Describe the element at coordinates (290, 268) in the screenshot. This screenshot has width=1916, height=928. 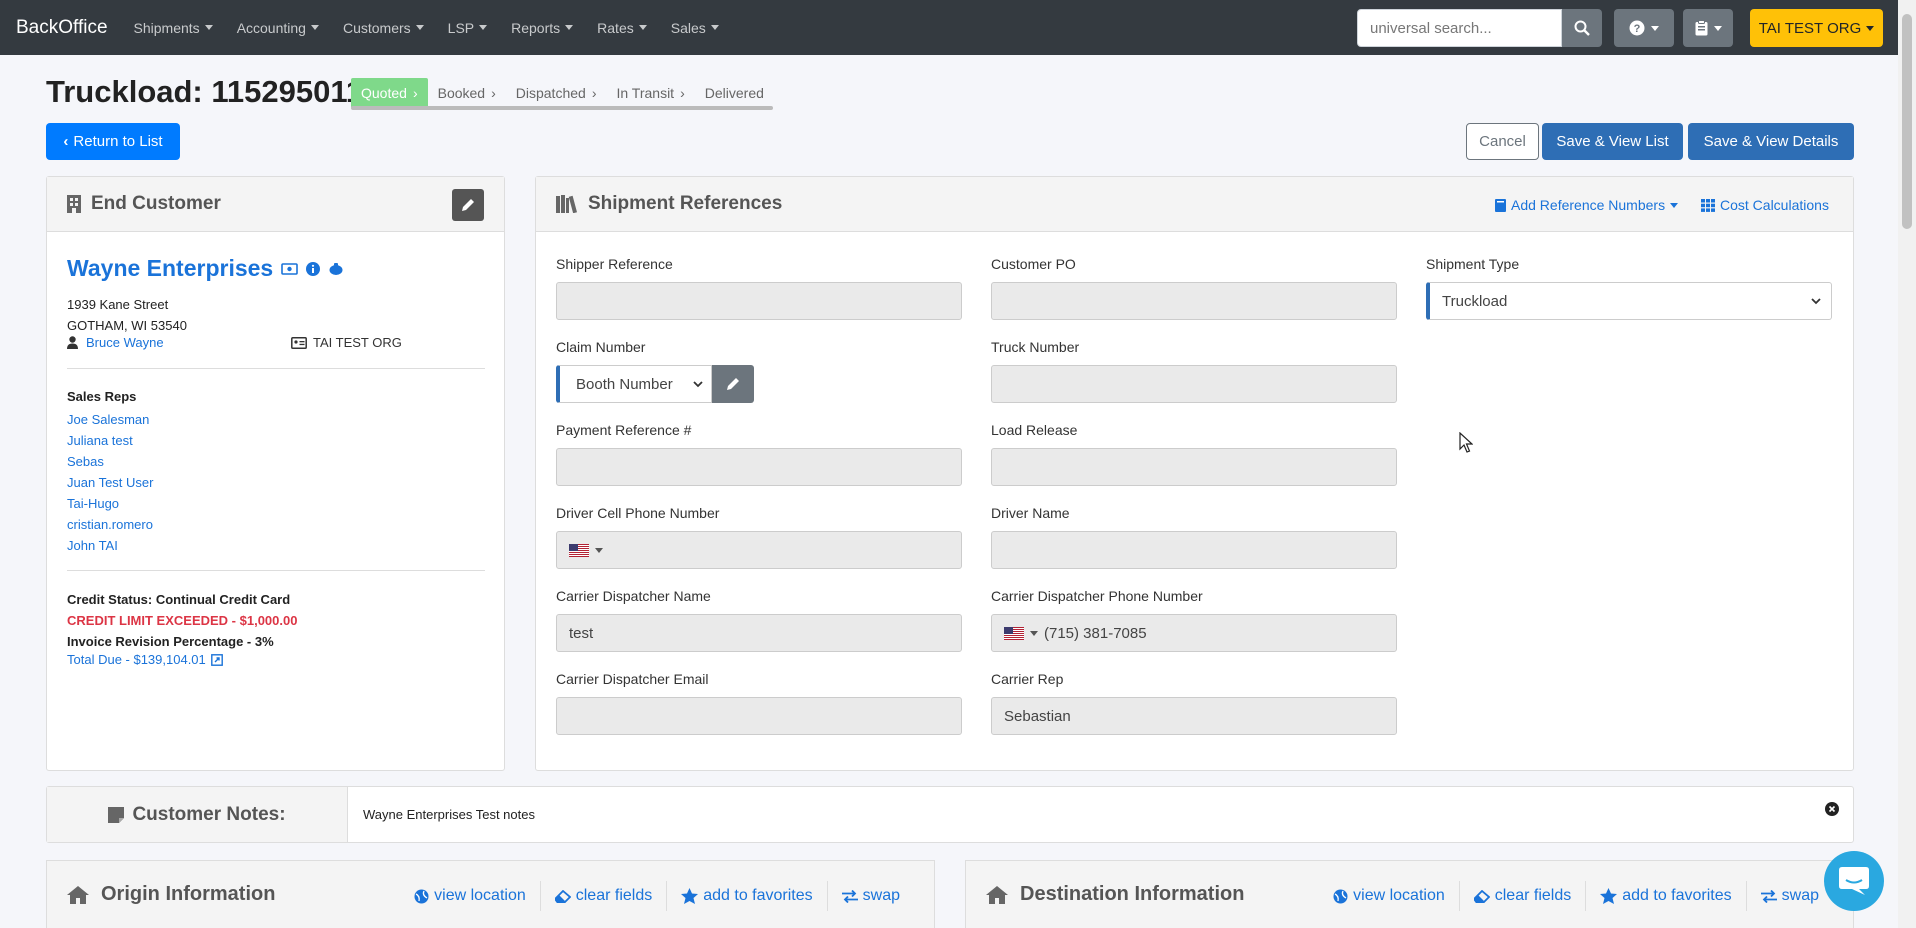
I see `money-icon` at that location.